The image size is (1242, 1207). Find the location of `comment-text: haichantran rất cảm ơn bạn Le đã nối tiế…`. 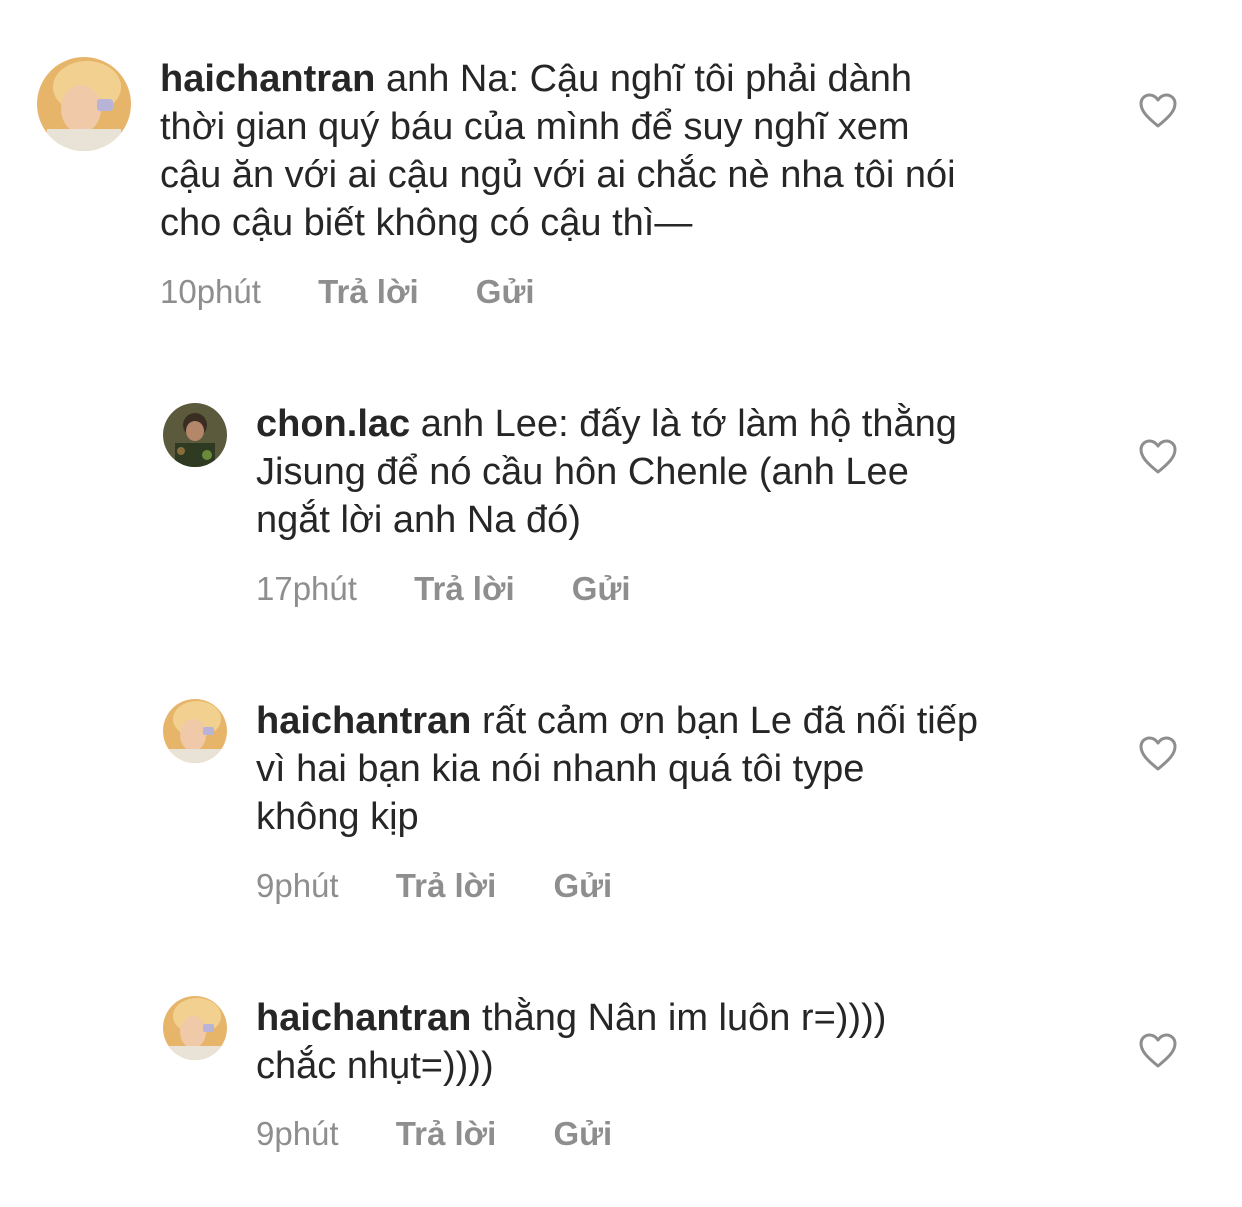

comment-text: haichantran rất cảm ơn bạn Le đã nối tiế… is located at coordinates (706, 769).